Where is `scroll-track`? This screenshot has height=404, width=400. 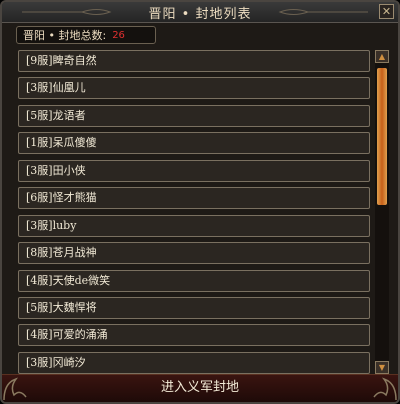 scroll-track is located at coordinates (382, 212).